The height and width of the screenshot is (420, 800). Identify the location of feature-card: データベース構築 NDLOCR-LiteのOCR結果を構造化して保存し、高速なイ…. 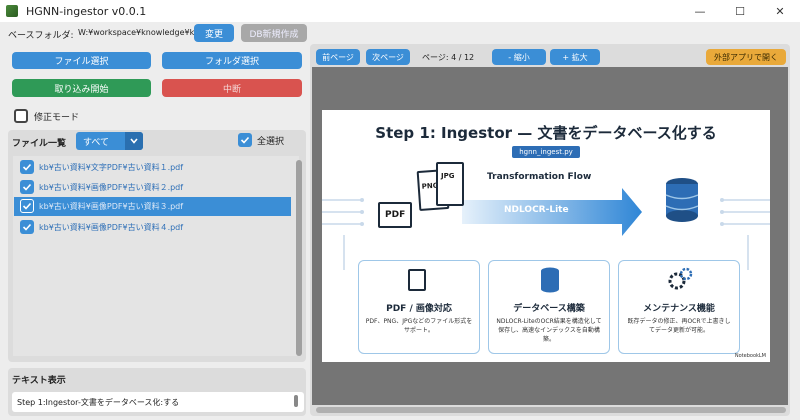
(549, 307).